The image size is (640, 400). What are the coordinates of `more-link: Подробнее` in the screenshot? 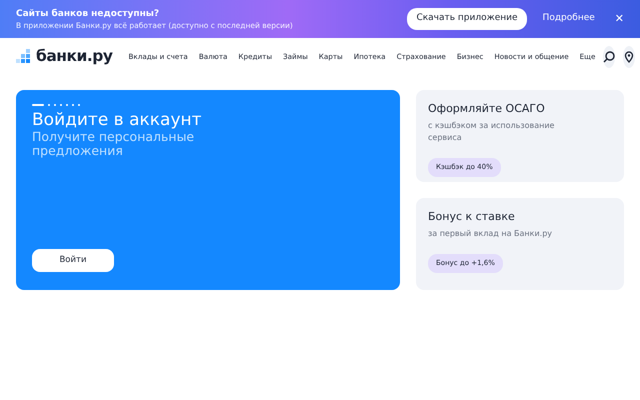 It's located at (568, 19).